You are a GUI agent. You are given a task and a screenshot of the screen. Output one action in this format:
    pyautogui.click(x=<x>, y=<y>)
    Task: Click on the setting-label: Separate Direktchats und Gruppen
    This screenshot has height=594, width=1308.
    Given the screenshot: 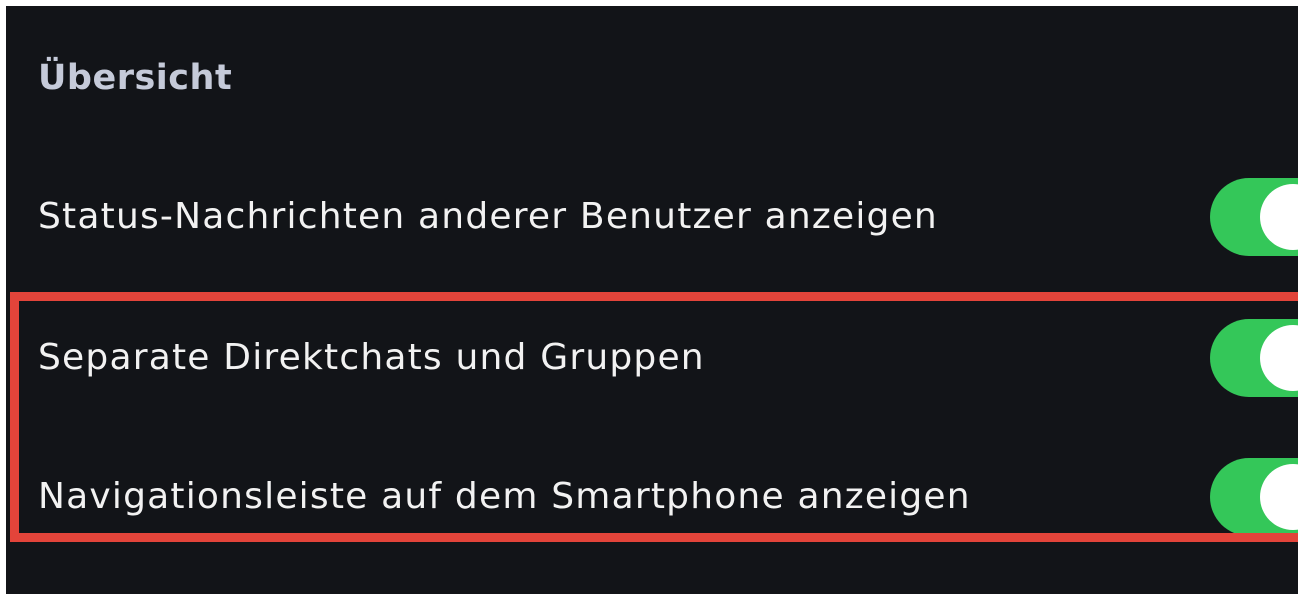 What is the action you would take?
    pyautogui.click(x=371, y=357)
    